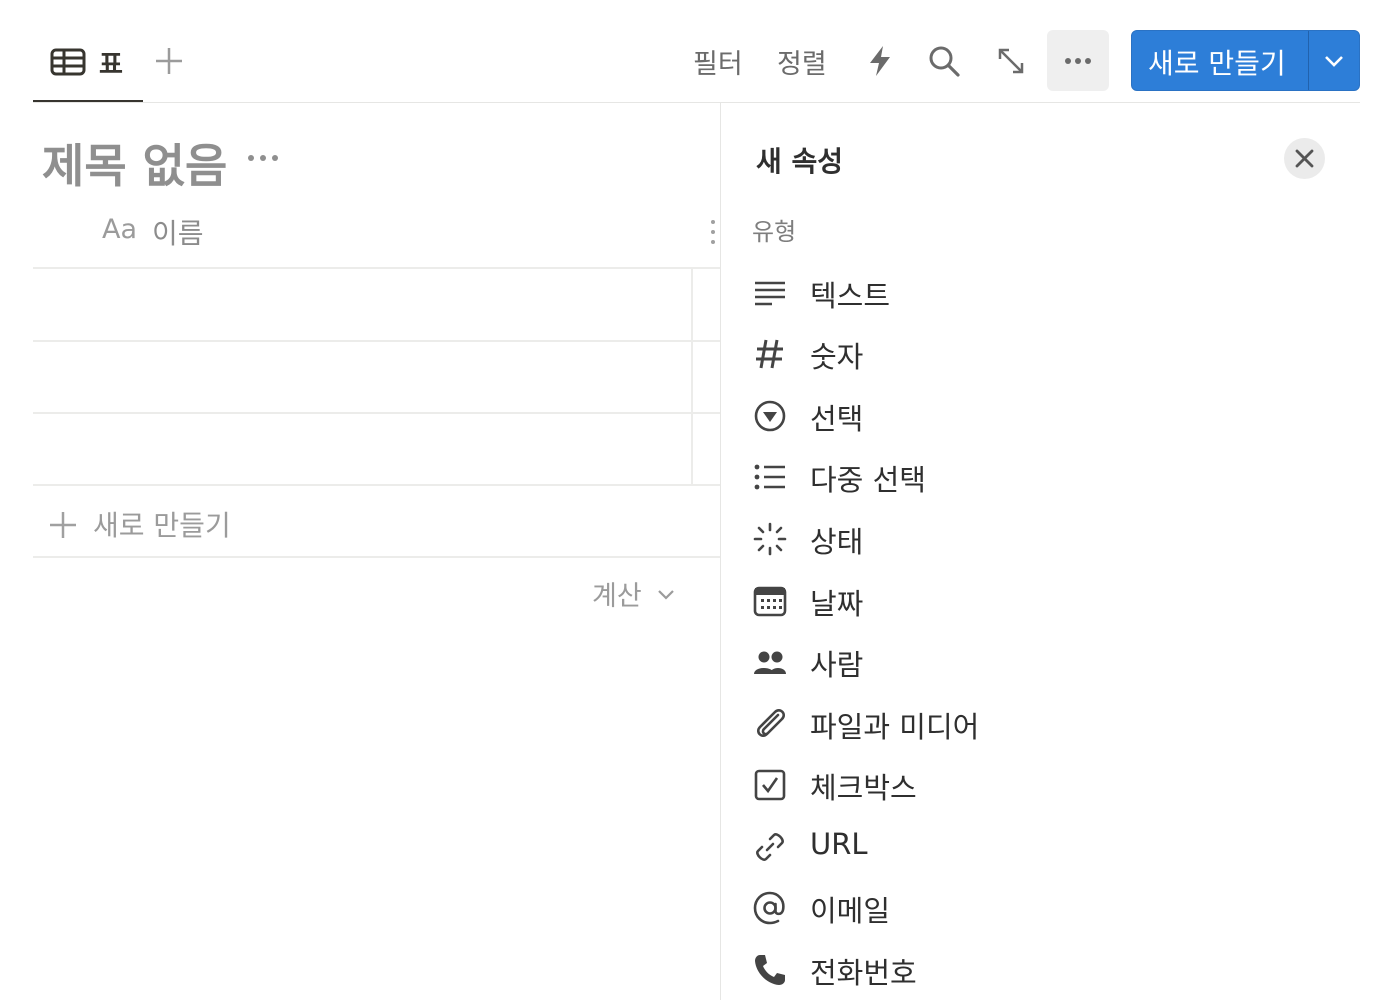 Image resolution: width=1376 pixels, height=1000 pixels. I want to click on property-type-checkbox: 체크박스, so click(1040, 785).